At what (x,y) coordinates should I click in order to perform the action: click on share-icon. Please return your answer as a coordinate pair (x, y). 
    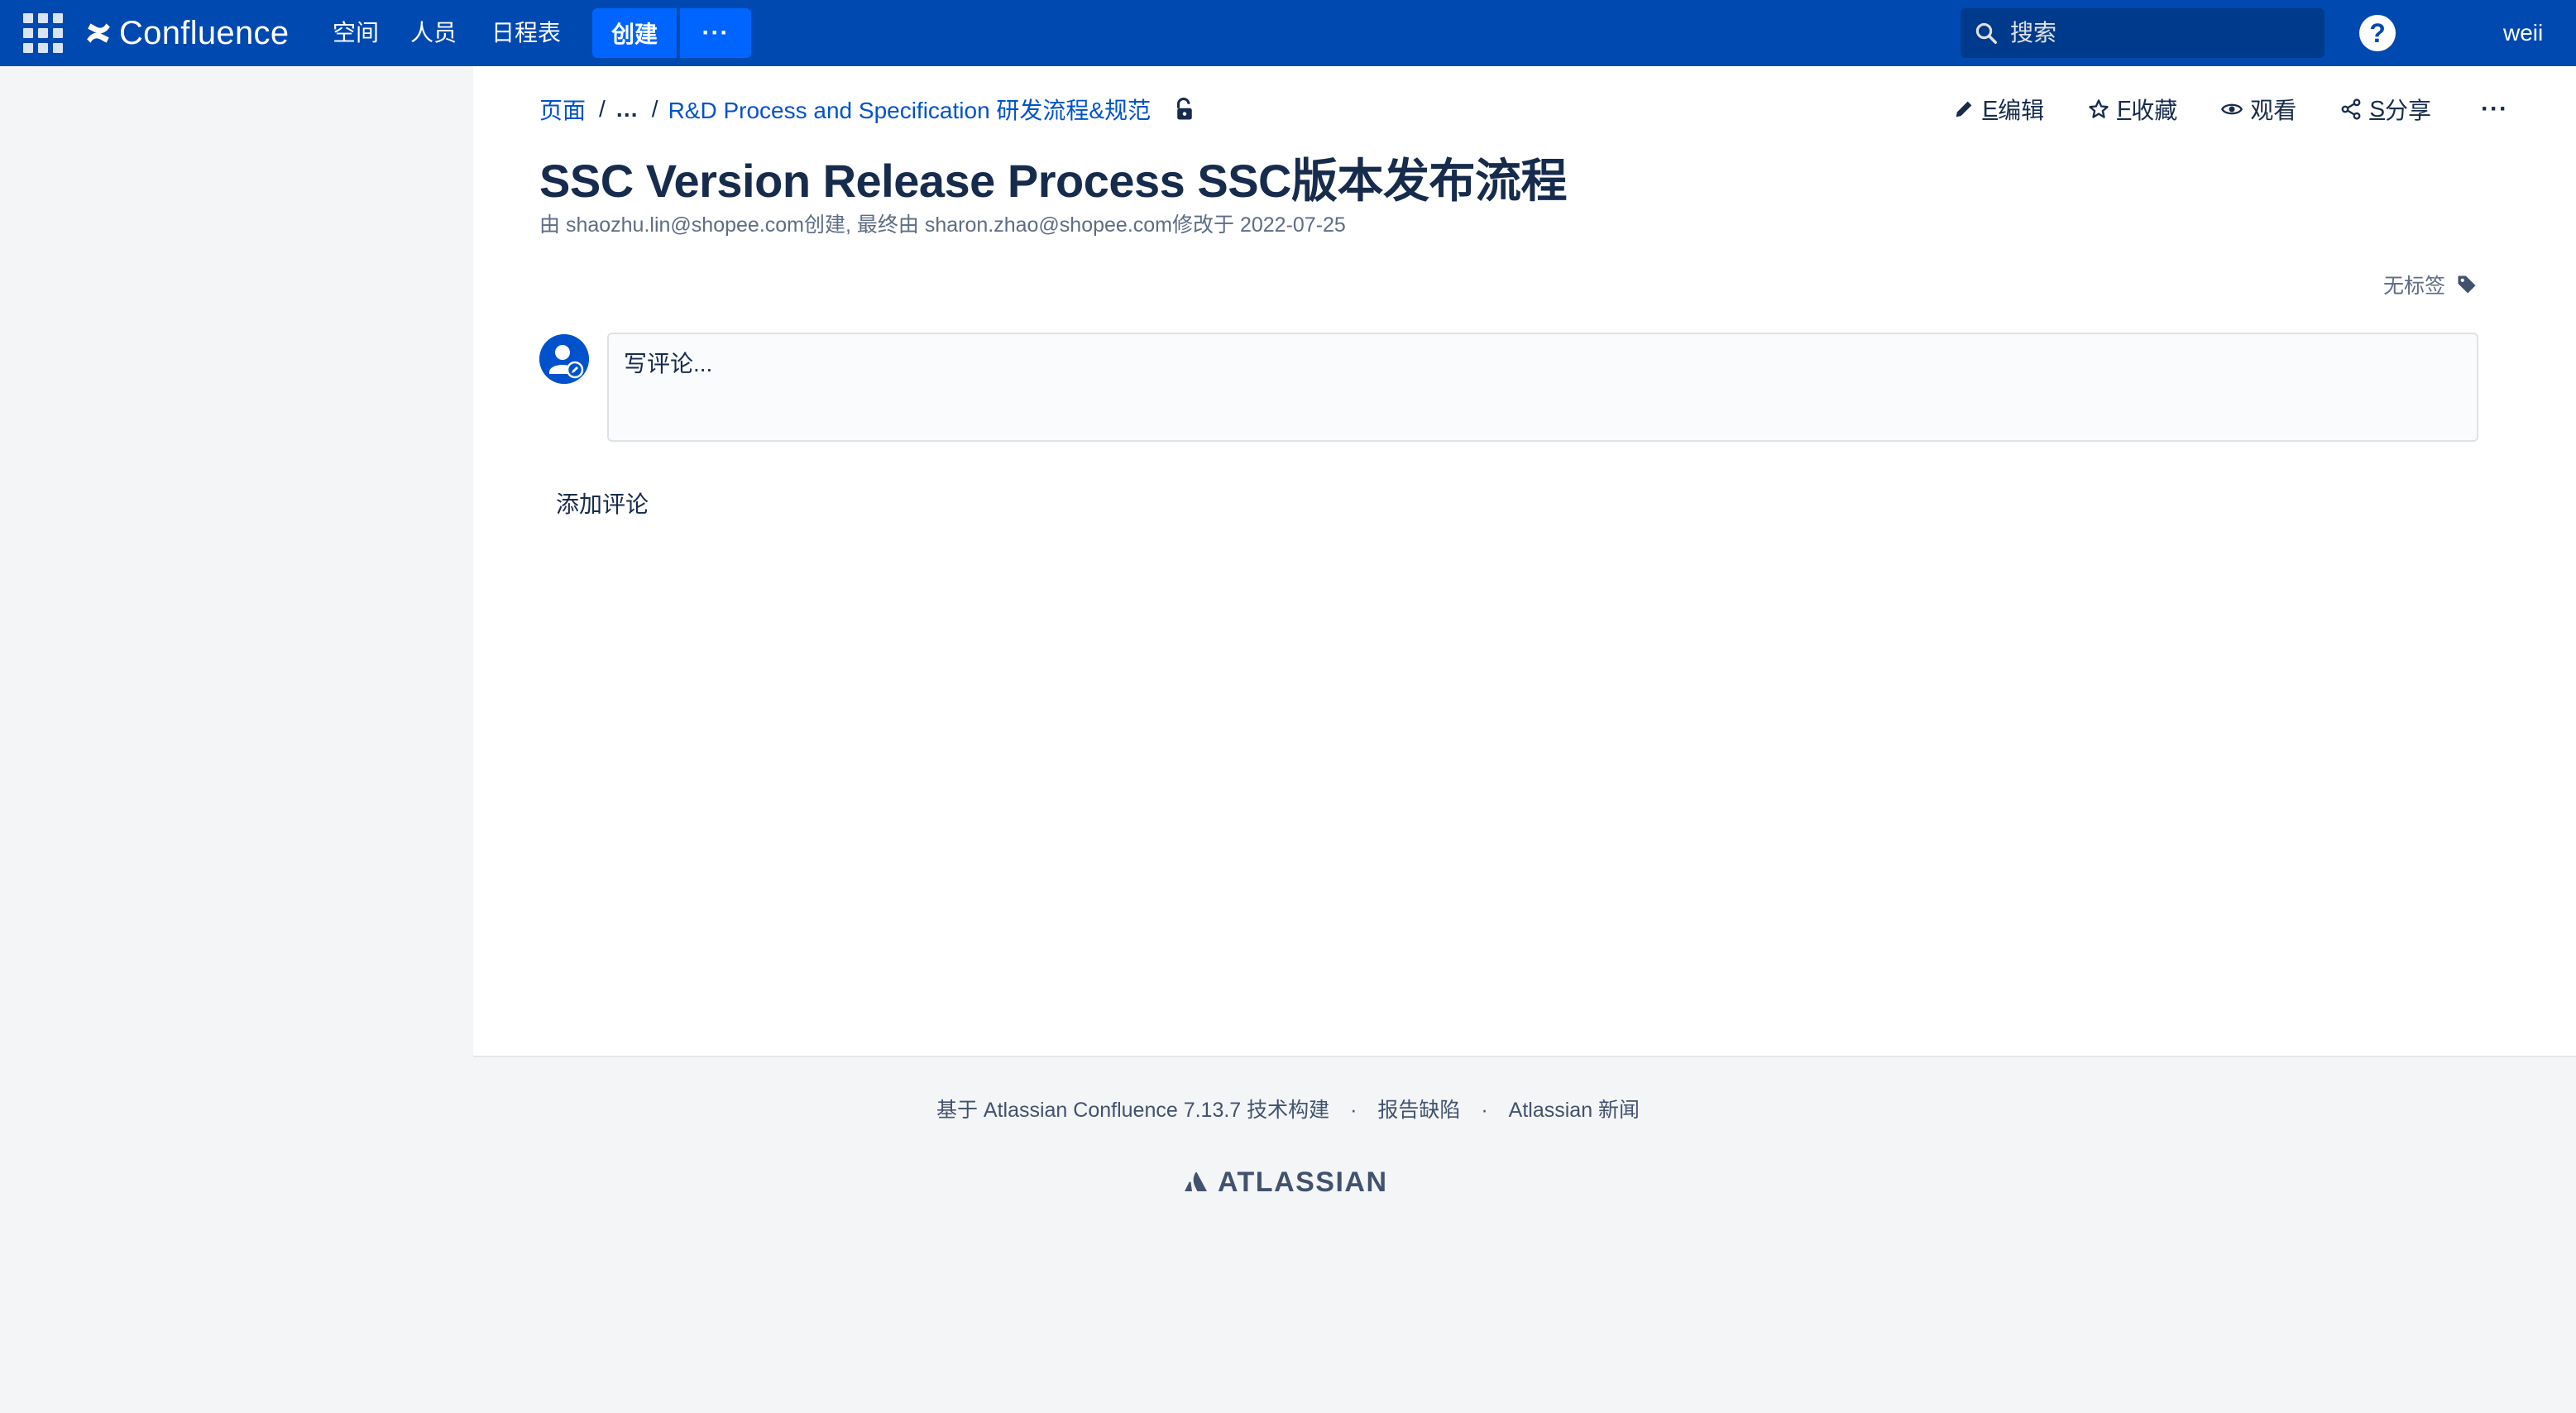
    Looking at the image, I should click on (2351, 109).